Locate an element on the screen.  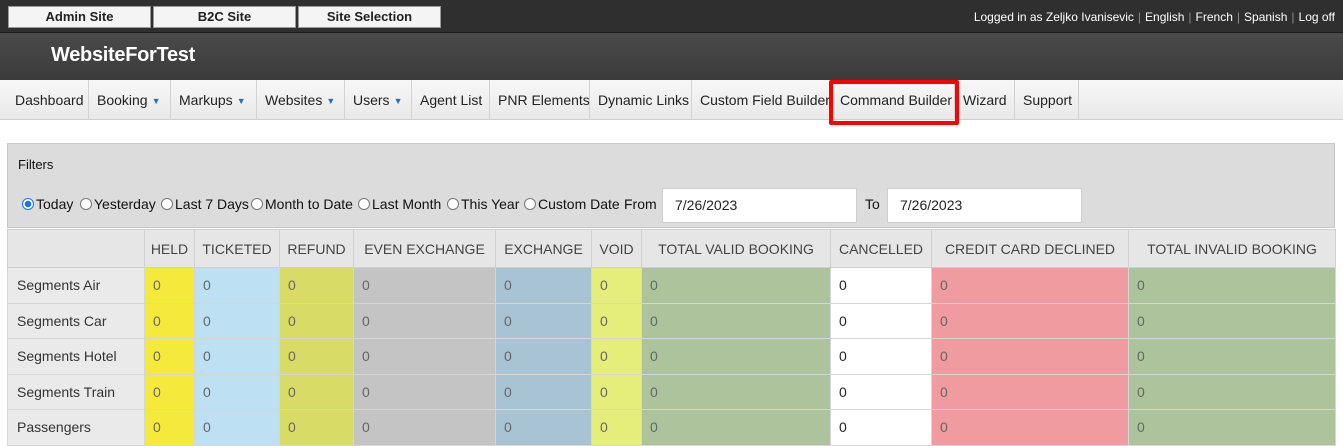
nav-support-label: Support is located at coordinates (1048, 100).